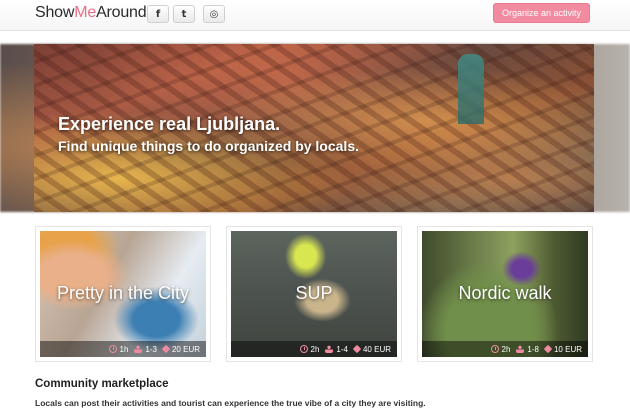 The height and width of the screenshot is (418, 630). I want to click on activity-image: Pretty in the City 1h 1-3 20 EUR, so click(123, 294).